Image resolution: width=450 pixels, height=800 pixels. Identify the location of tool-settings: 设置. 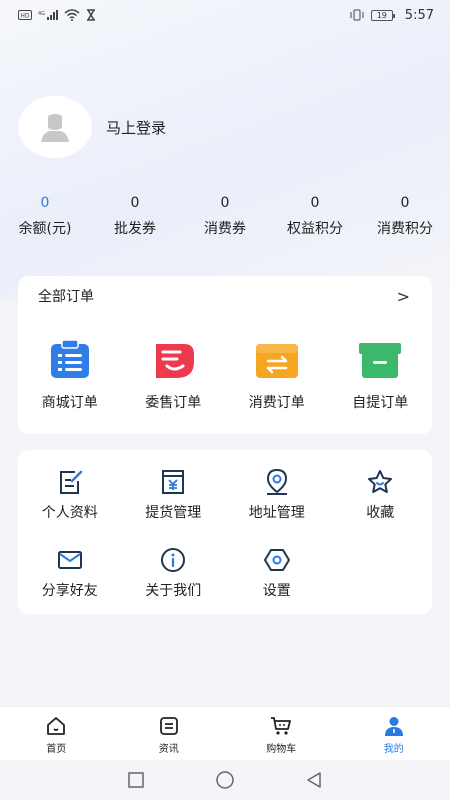
(277, 567).